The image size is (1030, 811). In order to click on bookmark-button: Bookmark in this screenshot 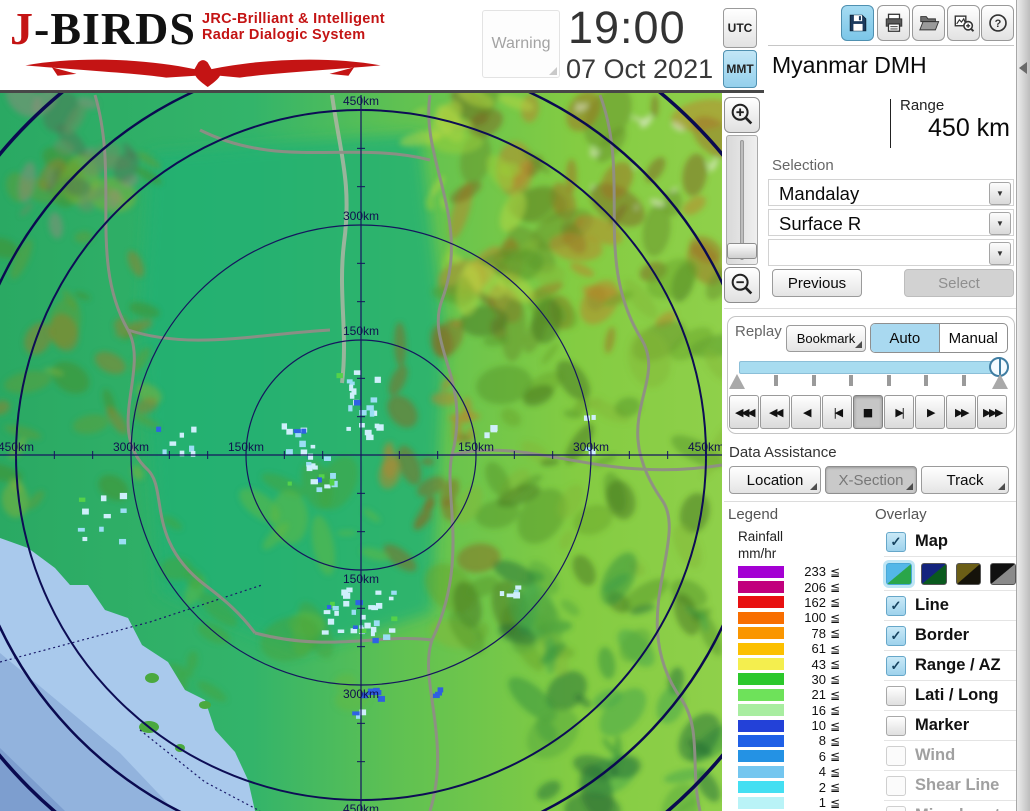, I will do `click(826, 338)`.